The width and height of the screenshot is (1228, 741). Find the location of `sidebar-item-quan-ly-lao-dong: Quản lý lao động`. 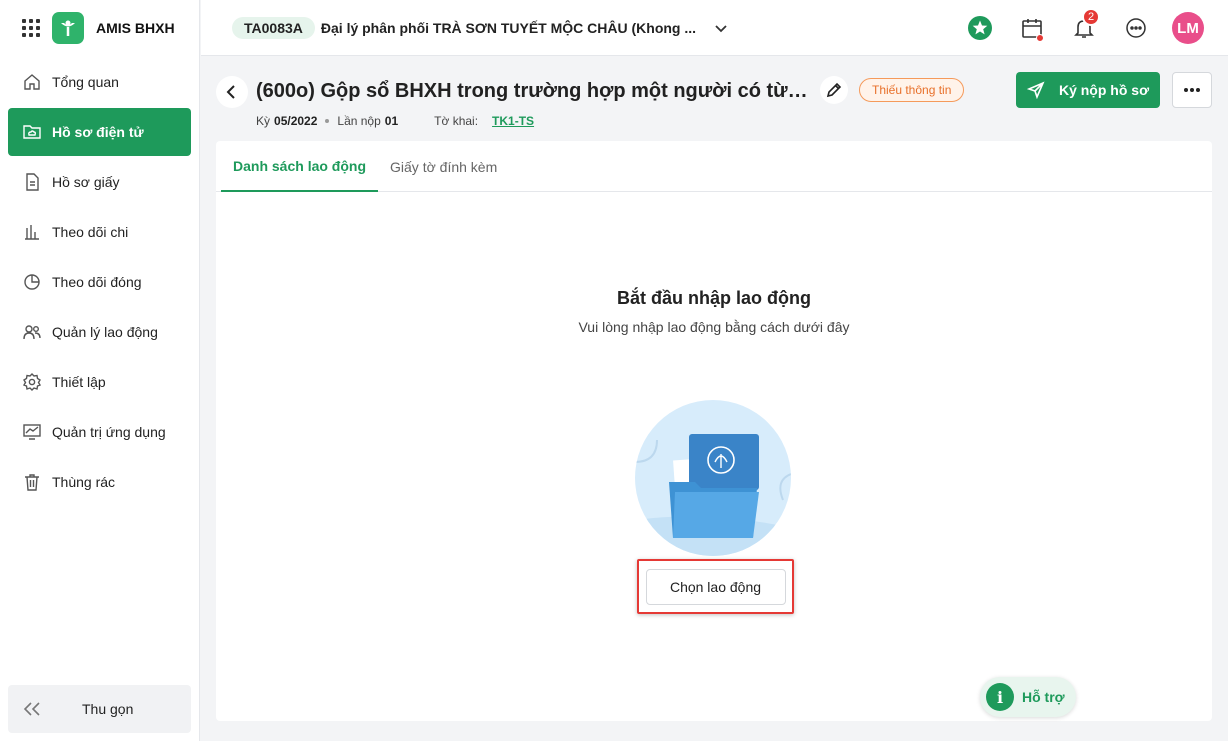

sidebar-item-quan-ly-lao-dong: Quản lý lao động is located at coordinates (99, 332).